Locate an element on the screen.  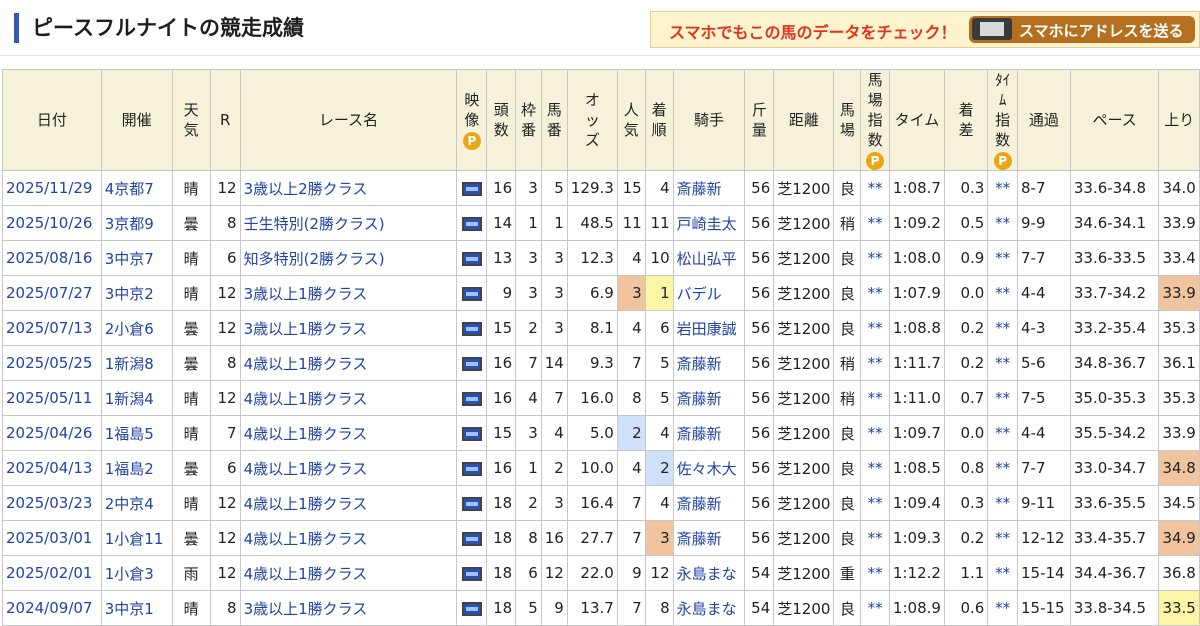
race-date-link: 2025/07/27 is located at coordinates (52, 293).